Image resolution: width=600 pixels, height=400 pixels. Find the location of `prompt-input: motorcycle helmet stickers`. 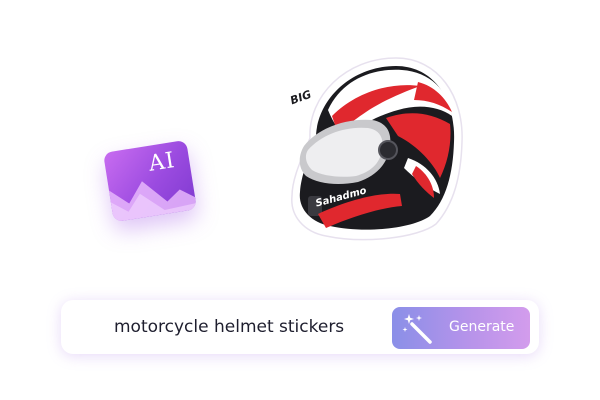

prompt-input: motorcycle helmet stickers is located at coordinates (229, 327).